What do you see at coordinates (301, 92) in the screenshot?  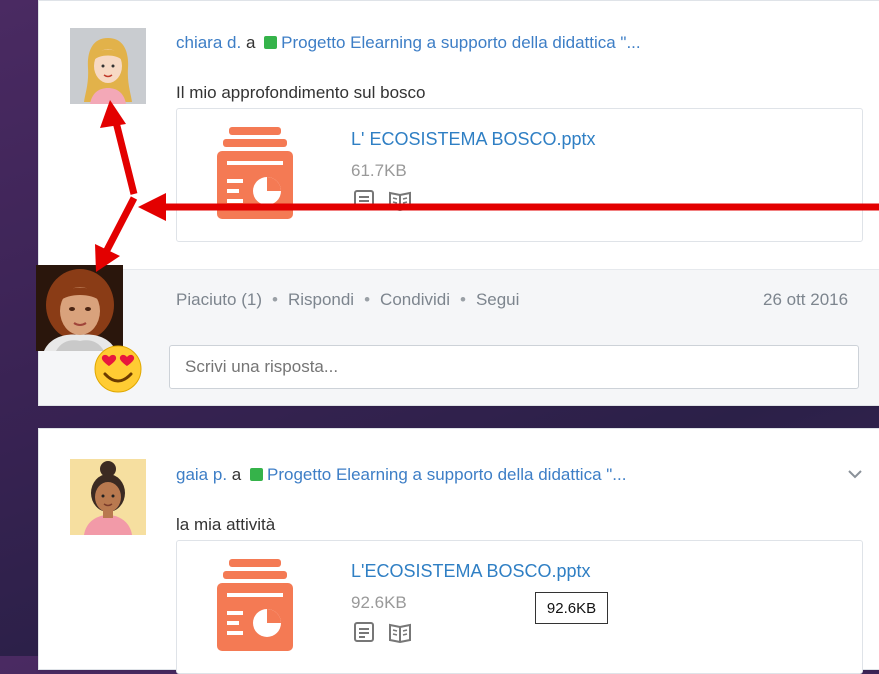 I see `post-text: Il mio approfondimento sul bosco` at bounding box center [301, 92].